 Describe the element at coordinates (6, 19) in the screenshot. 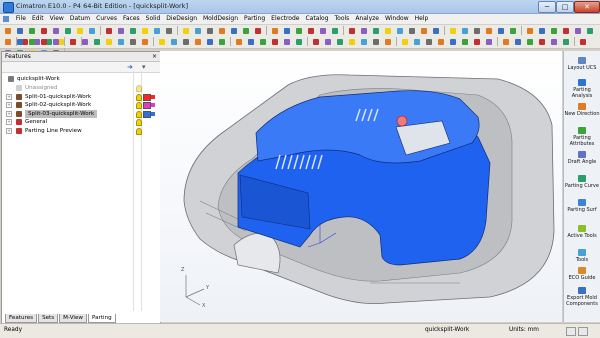

I see `document-icon` at that location.